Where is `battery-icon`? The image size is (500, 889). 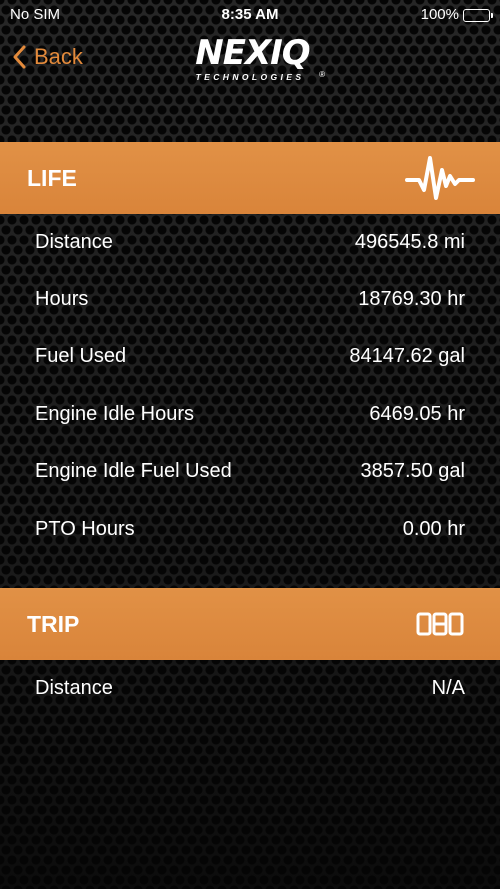 battery-icon is located at coordinates (478, 15).